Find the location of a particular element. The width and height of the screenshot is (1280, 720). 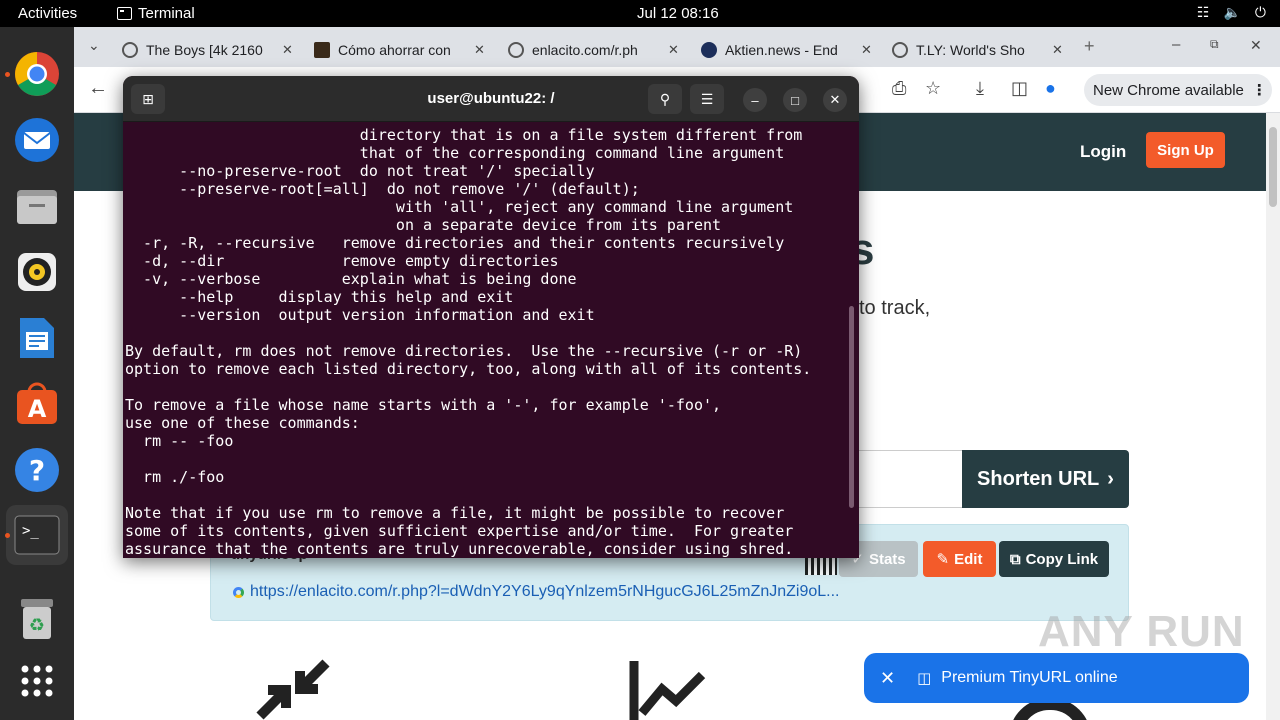

thunderbird-icon is located at coordinates (37, 140).